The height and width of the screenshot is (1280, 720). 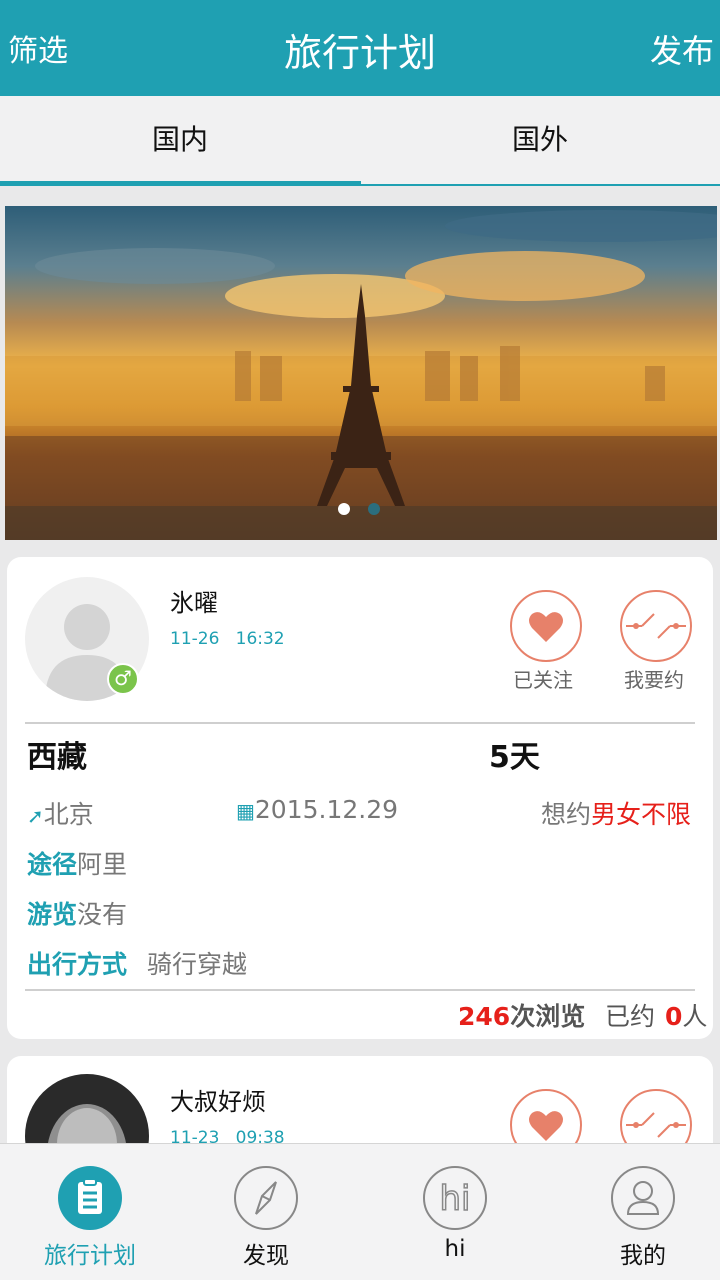 I want to click on follow-label: 已关注, so click(x=543, y=680).